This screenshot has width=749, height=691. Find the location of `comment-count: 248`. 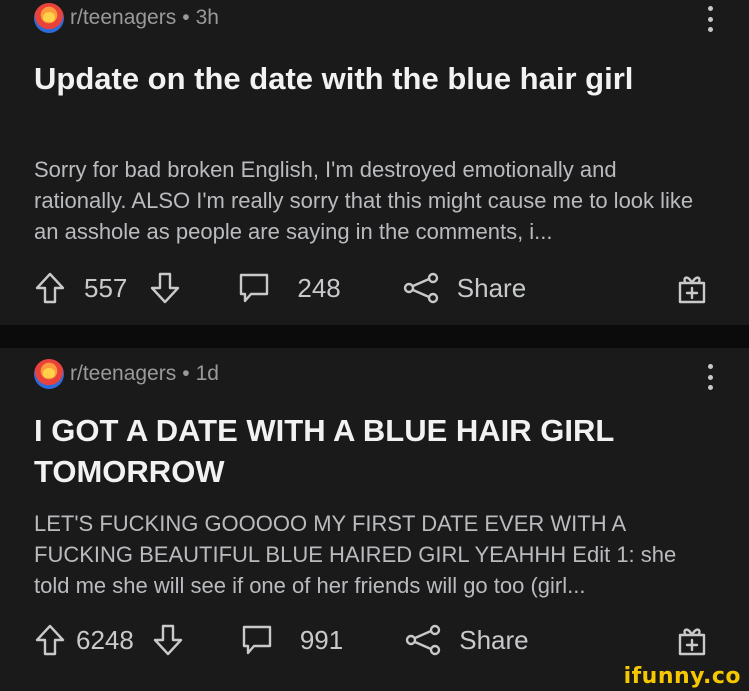

comment-count: 248 is located at coordinates (319, 287).